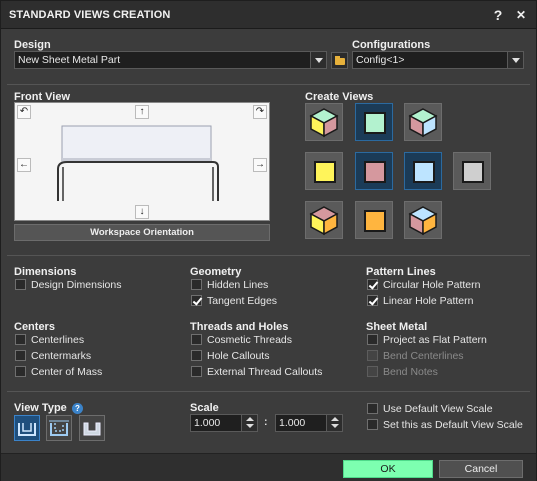 The height and width of the screenshot is (481, 537). I want to click on hidden-lines-checkbox, so click(196, 284).